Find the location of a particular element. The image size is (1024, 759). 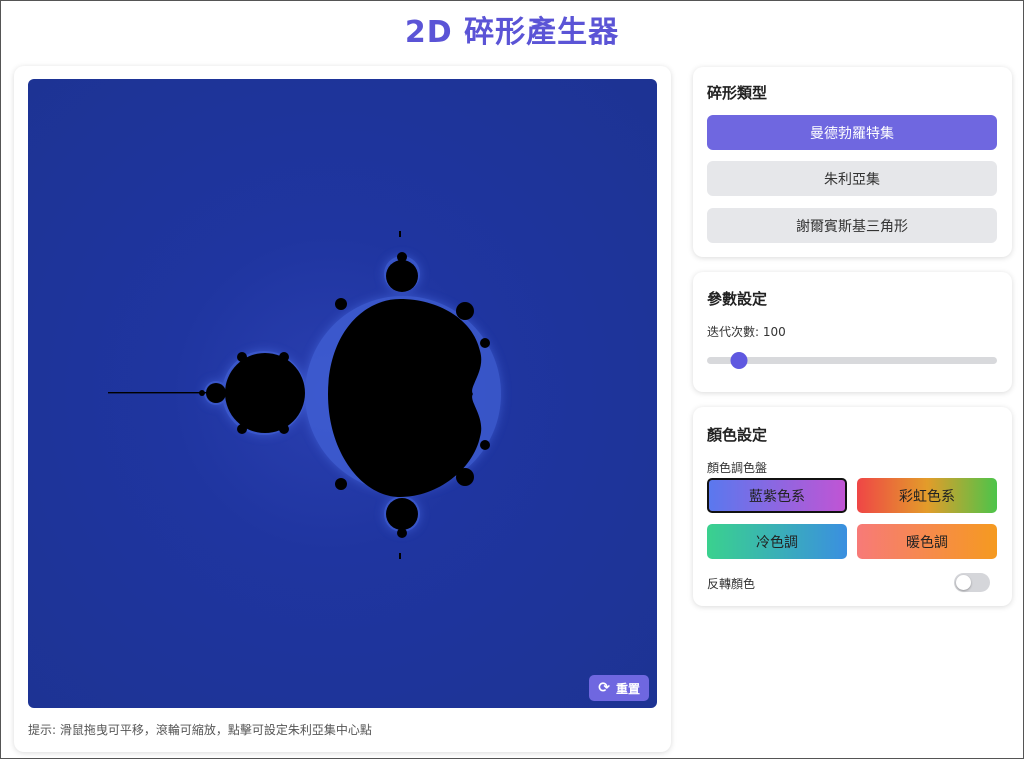

fractal-type-button-julia: 朱利亞集 is located at coordinates (852, 178).